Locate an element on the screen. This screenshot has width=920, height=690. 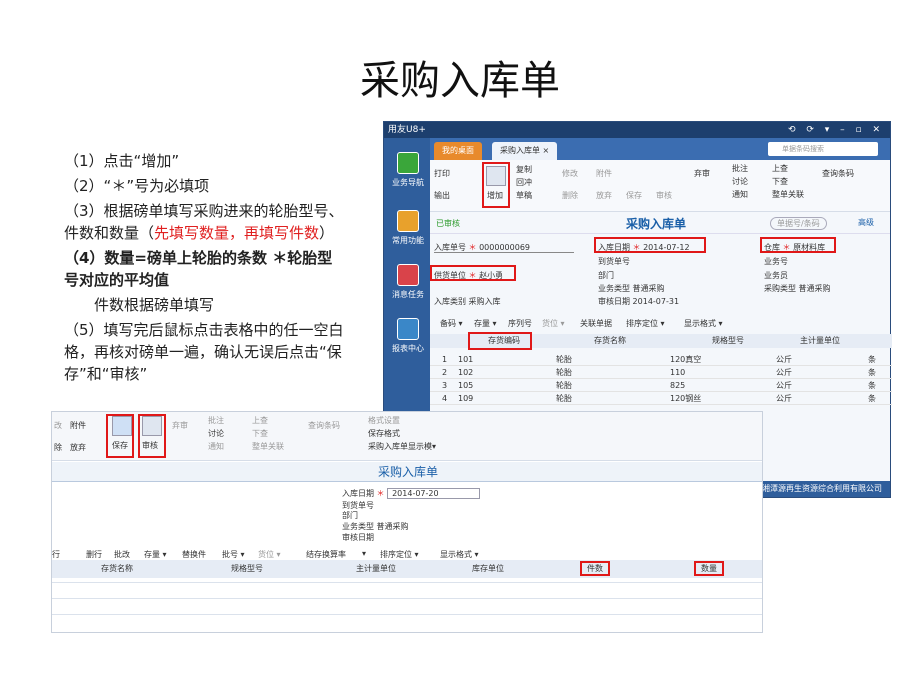
date-highlight is located at coordinates (650, 245).